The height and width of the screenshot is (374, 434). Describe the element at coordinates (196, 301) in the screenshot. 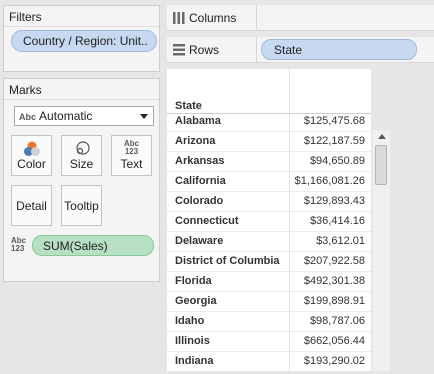

I see `state-name: Georgia` at that location.